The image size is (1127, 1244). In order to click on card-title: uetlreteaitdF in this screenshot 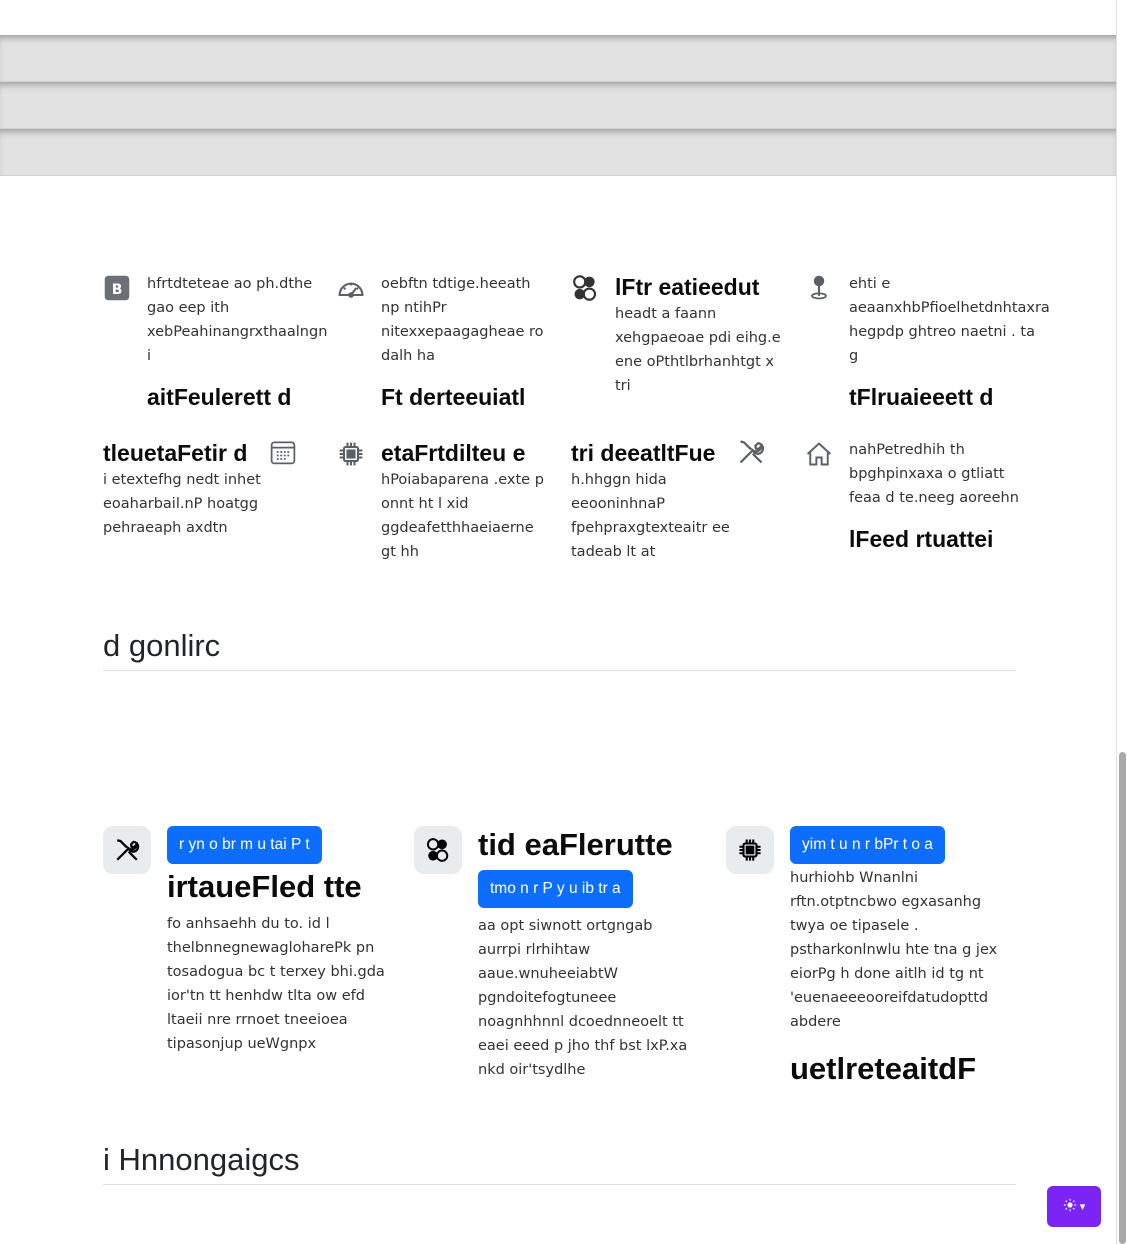, I will do `click(883, 1068)`.